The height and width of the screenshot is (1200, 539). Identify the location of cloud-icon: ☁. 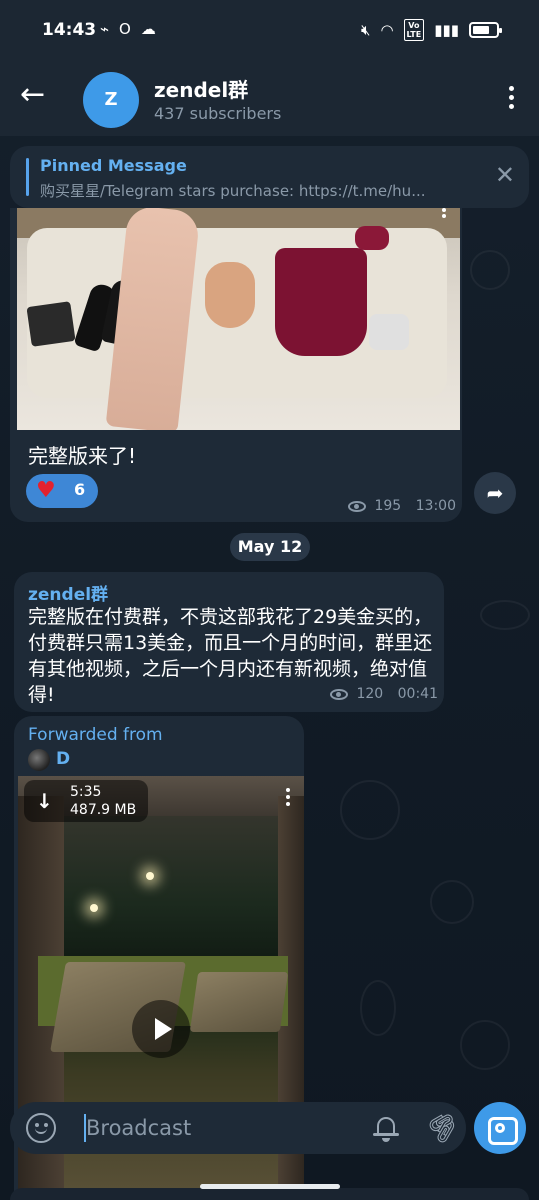
(153, 29).